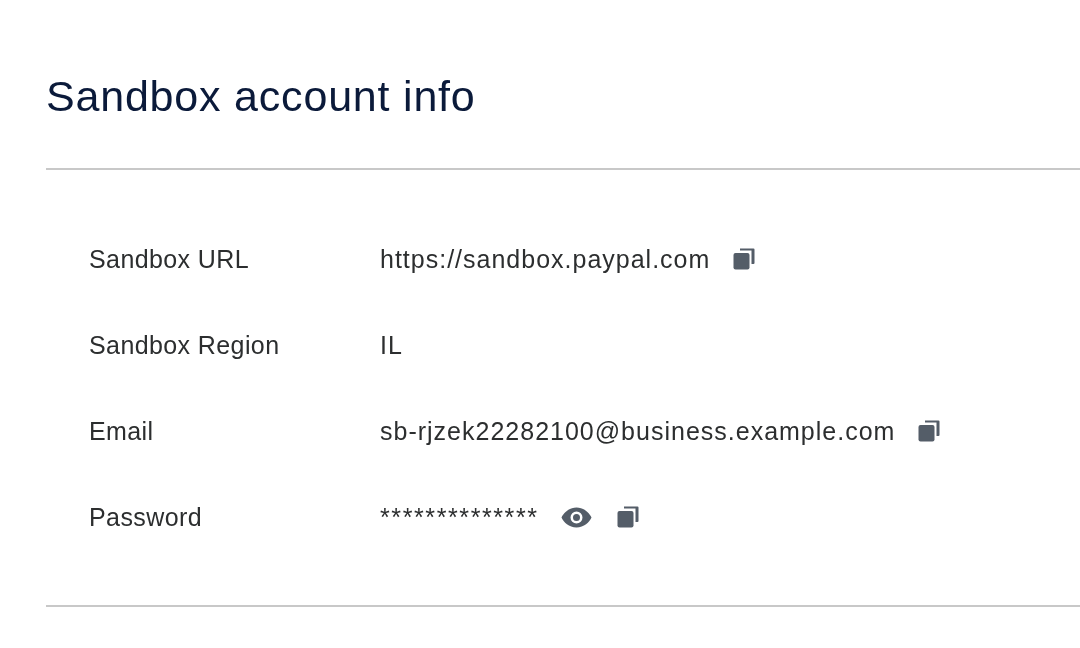 Image resolution: width=1080 pixels, height=648 pixels. I want to click on field-label: Email, so click(122, 431).